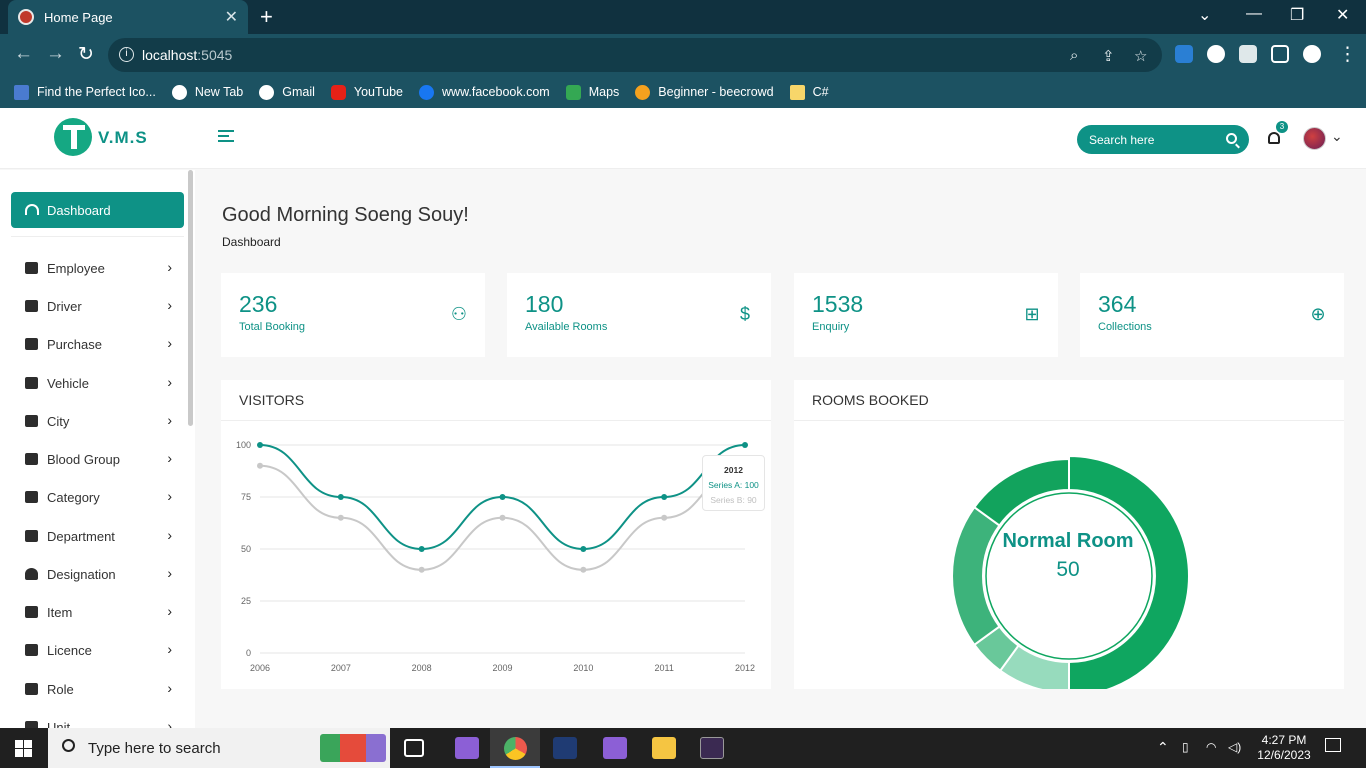  Describe the element at coordinates (272, 327) in the screenshot. I see `stat-label: Total Booking` at that location.